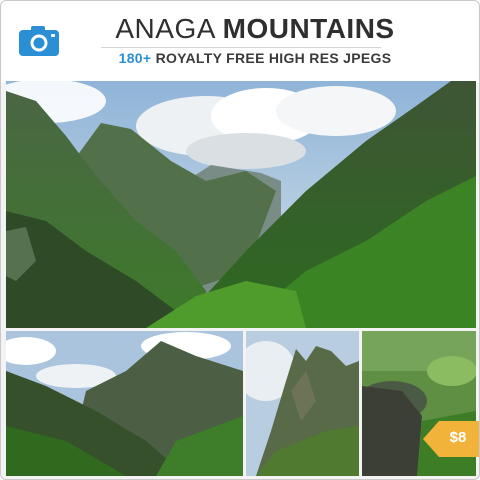 The height and width of the screenshot is (480, 480). I want to click on subtitle: 180+ ROYALTY FREE HIGH RES JPEGS, so click(240, 58).